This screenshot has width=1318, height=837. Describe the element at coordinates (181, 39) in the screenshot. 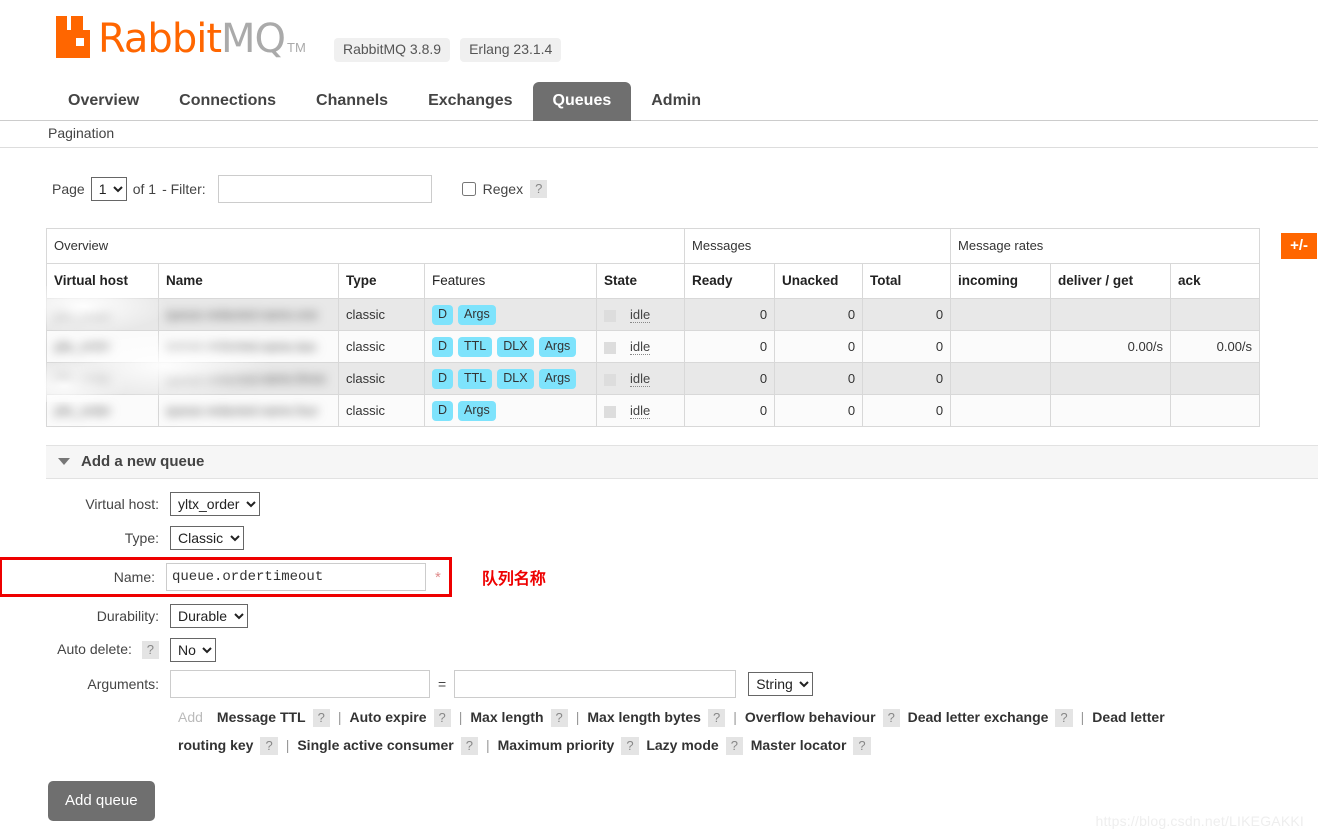

I see `rabbitmq-logo: Rabbit MQ TM` at that location.